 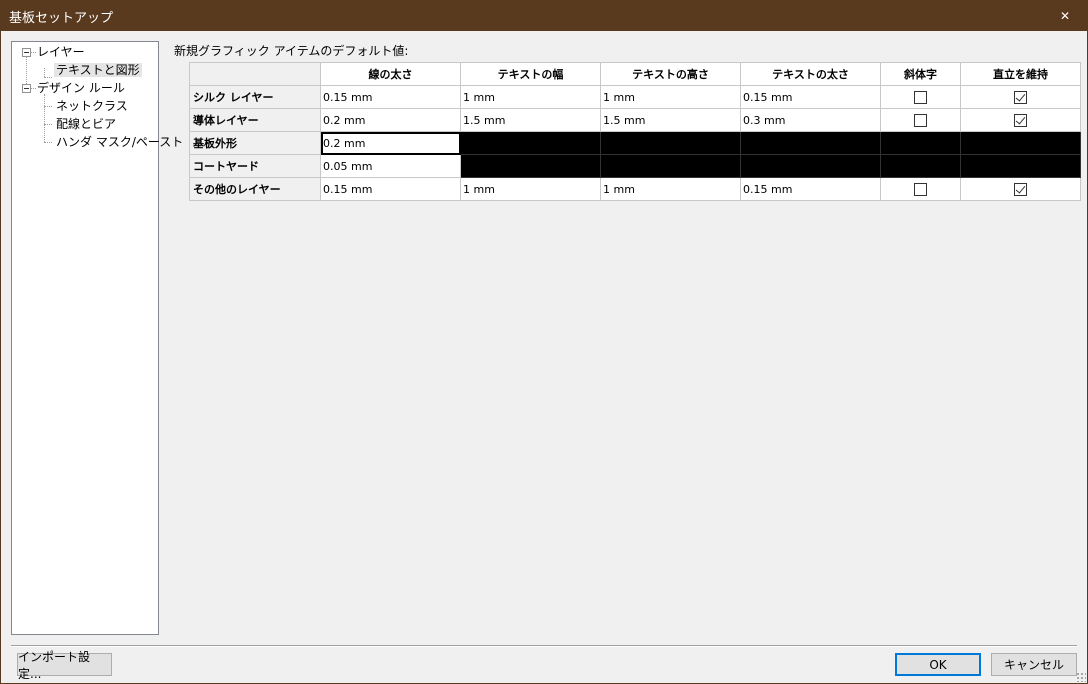 What do you see at coordinates (1065, 15) in the screenshot?
I see `close-icon: ✕` at bounding box center [1065, 15].